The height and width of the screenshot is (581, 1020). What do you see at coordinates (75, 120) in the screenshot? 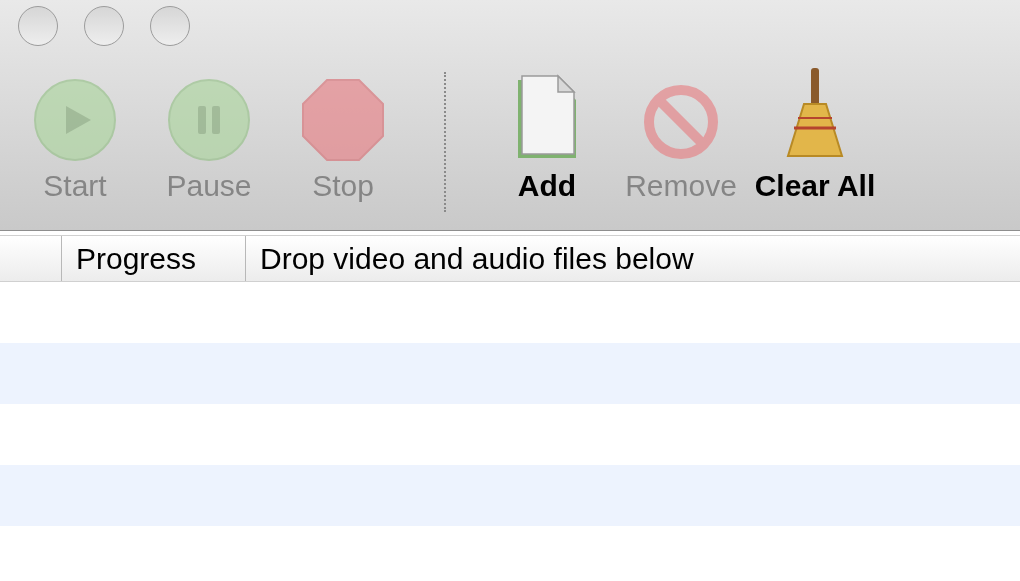
I see `play-icon` at bounding box center [75, 120].